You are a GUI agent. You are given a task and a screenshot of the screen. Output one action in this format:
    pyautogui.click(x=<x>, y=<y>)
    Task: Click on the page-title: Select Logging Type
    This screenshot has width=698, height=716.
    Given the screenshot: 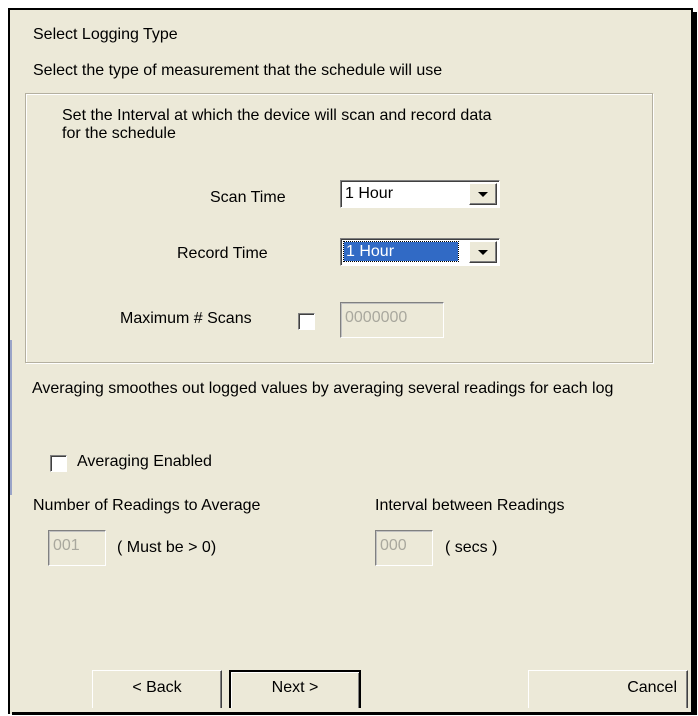 What is the action you would take?
    pyautogui.click(x=105, y=34)
    